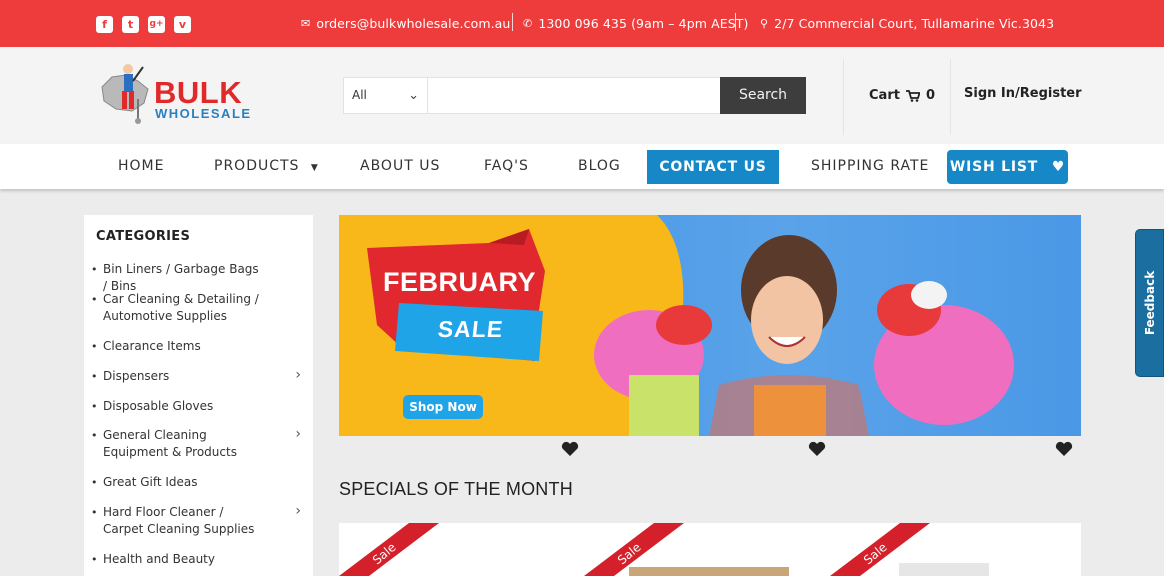 The height and width of the screenshot is (576, 1164). Describe the element at coordinates (143, 236) in the screenshot. I see `categories-title: CATEGORIES` at that location.